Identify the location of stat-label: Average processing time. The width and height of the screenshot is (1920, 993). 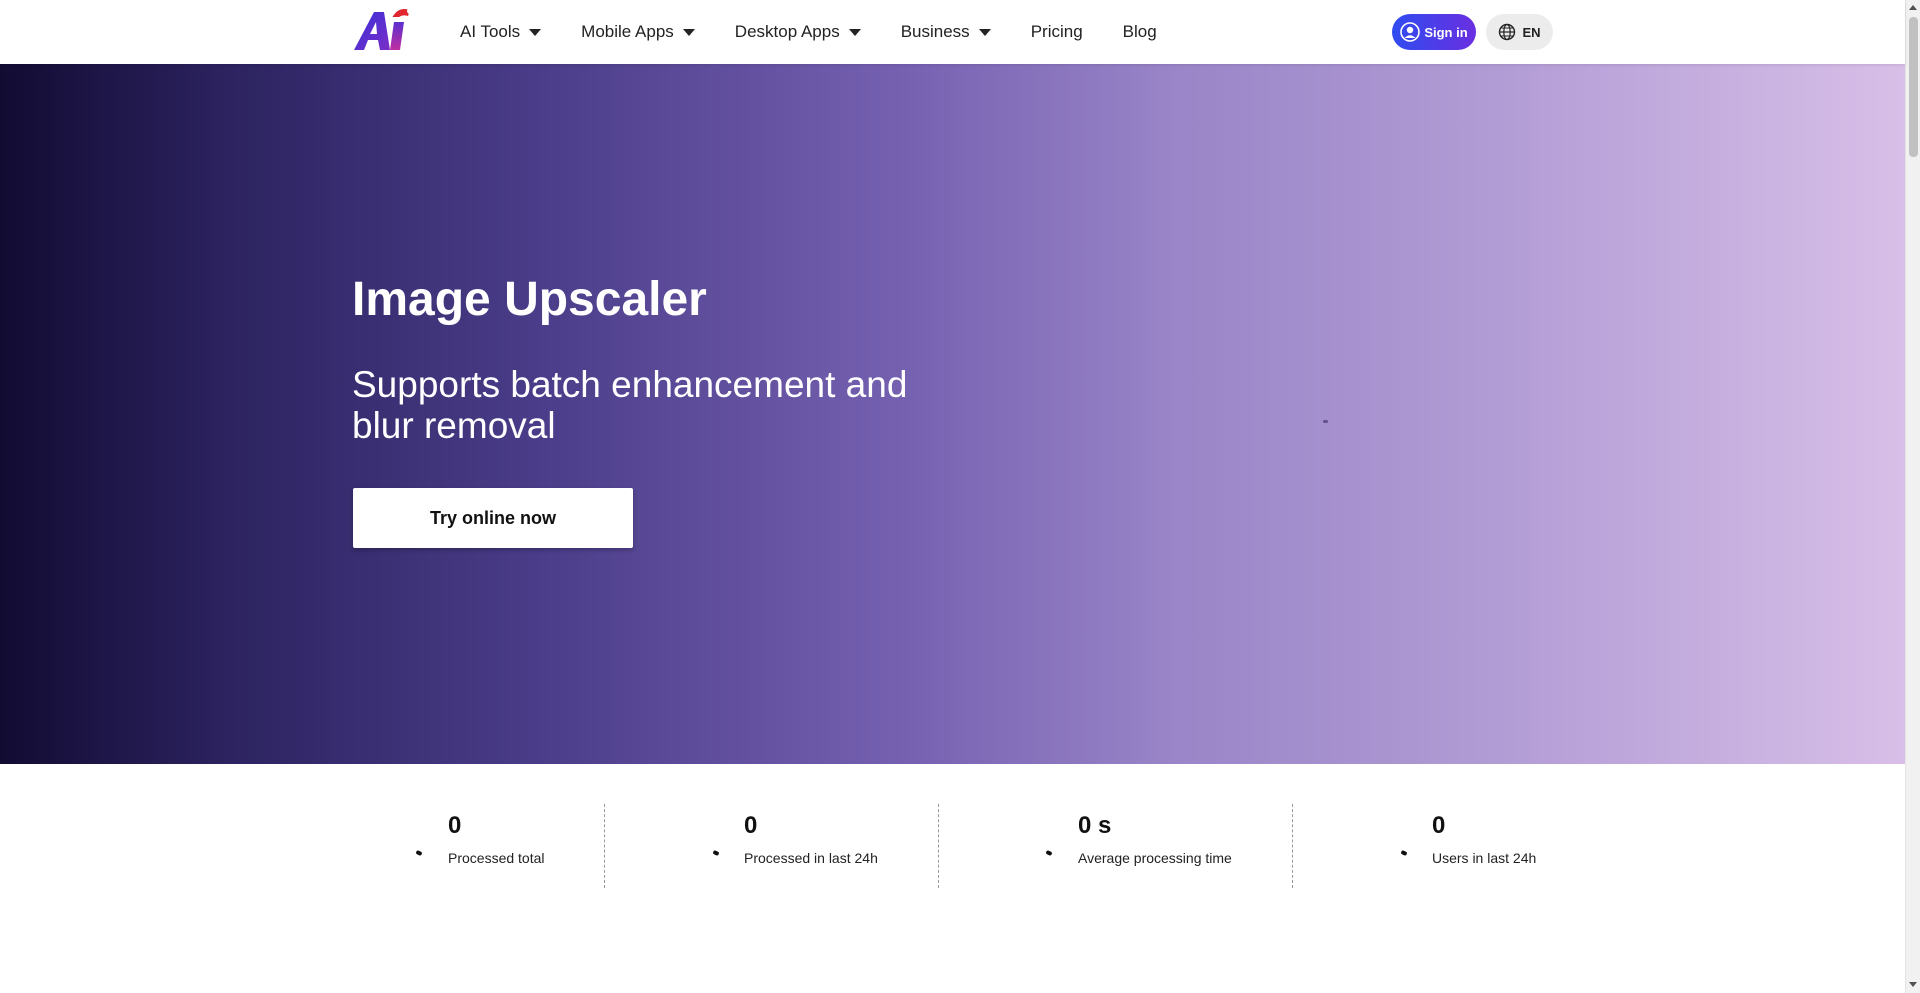
(1155, 858).